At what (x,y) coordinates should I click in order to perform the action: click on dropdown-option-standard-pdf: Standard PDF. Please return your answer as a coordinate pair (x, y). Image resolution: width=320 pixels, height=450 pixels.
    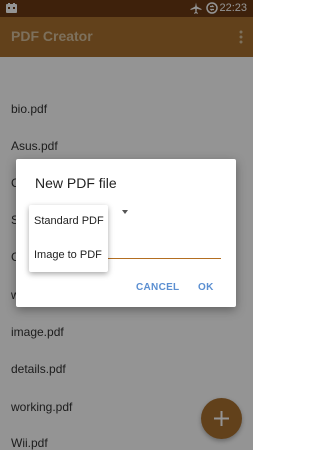
    Looking at the image, I should click on (69, 221).